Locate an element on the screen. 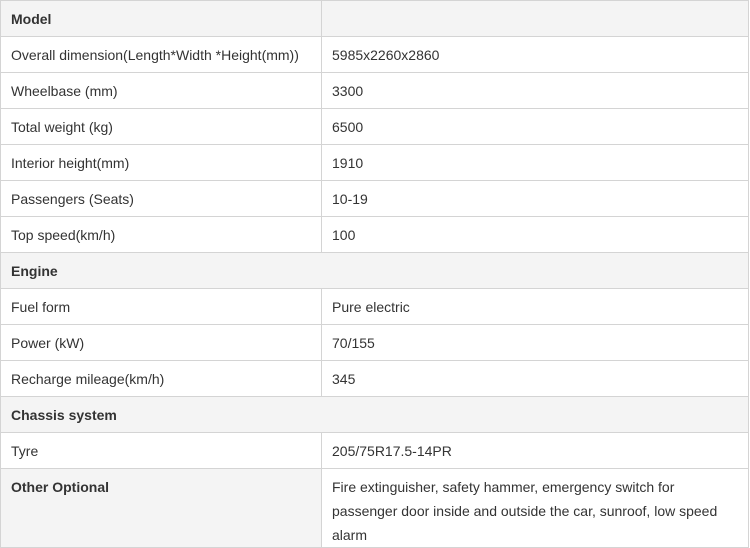  row-label: Tyre is located at coordinates (161, 450).